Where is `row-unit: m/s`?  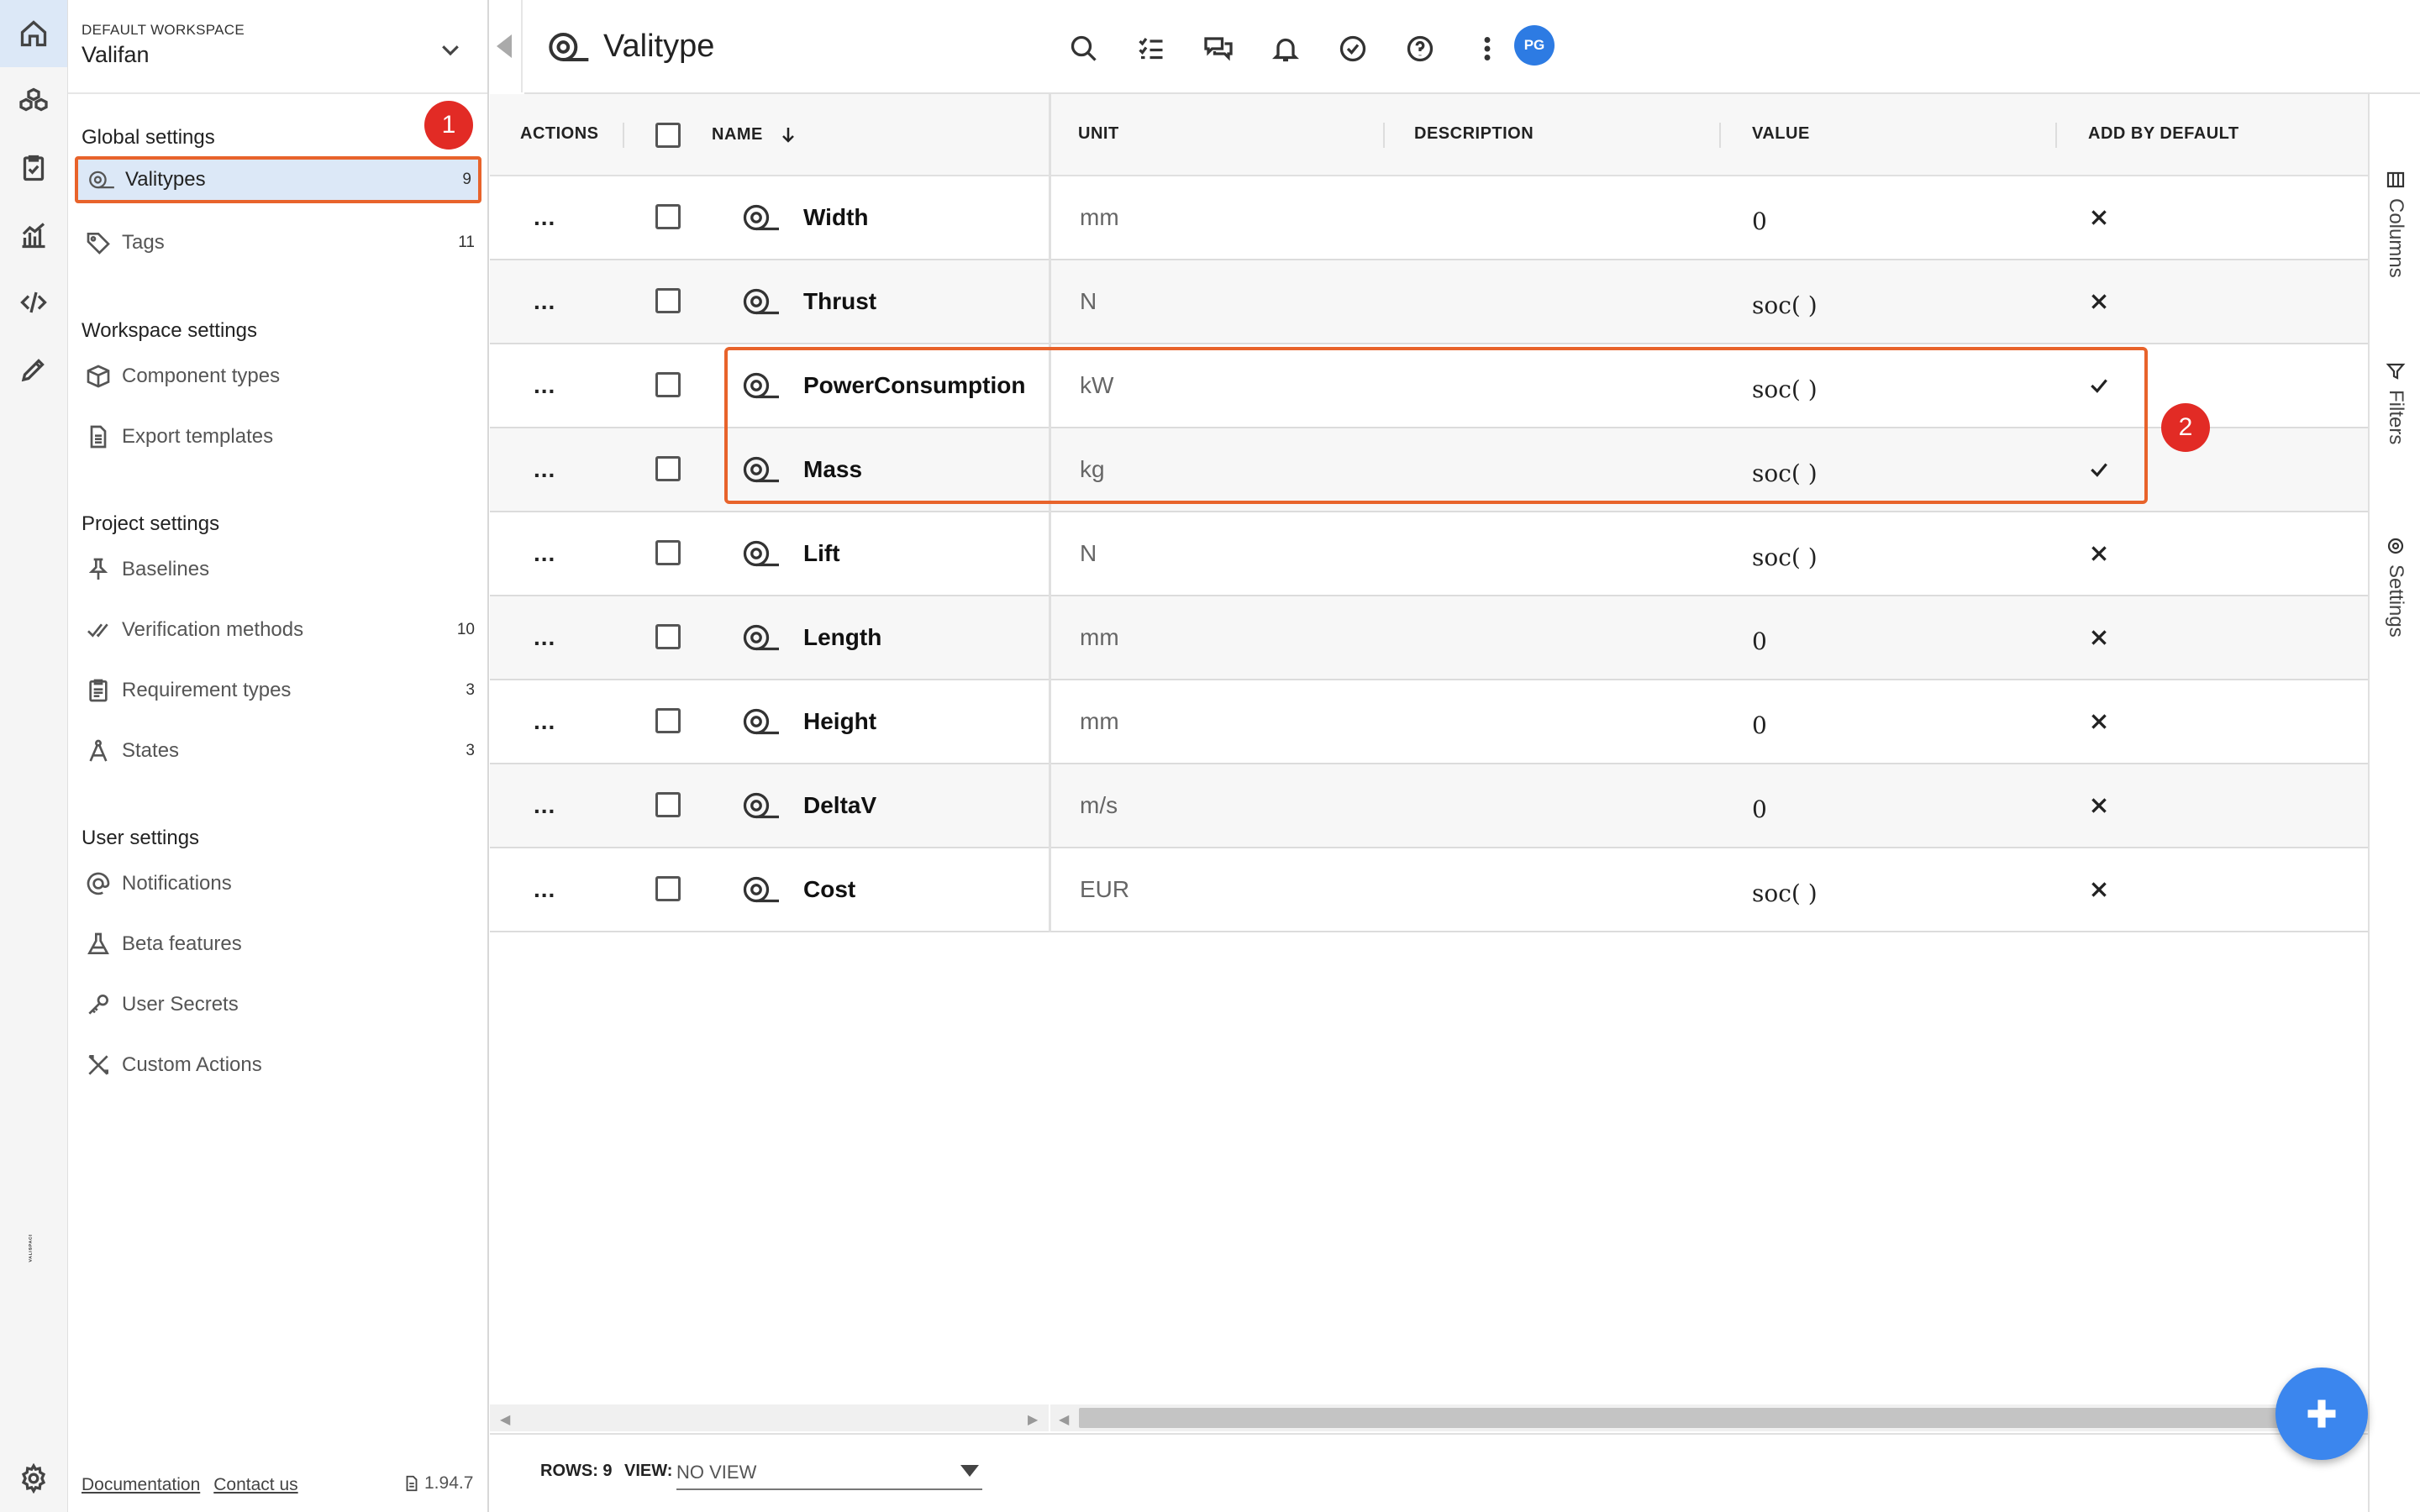
row-unit: m/s is located at coordinates (1099, 805).